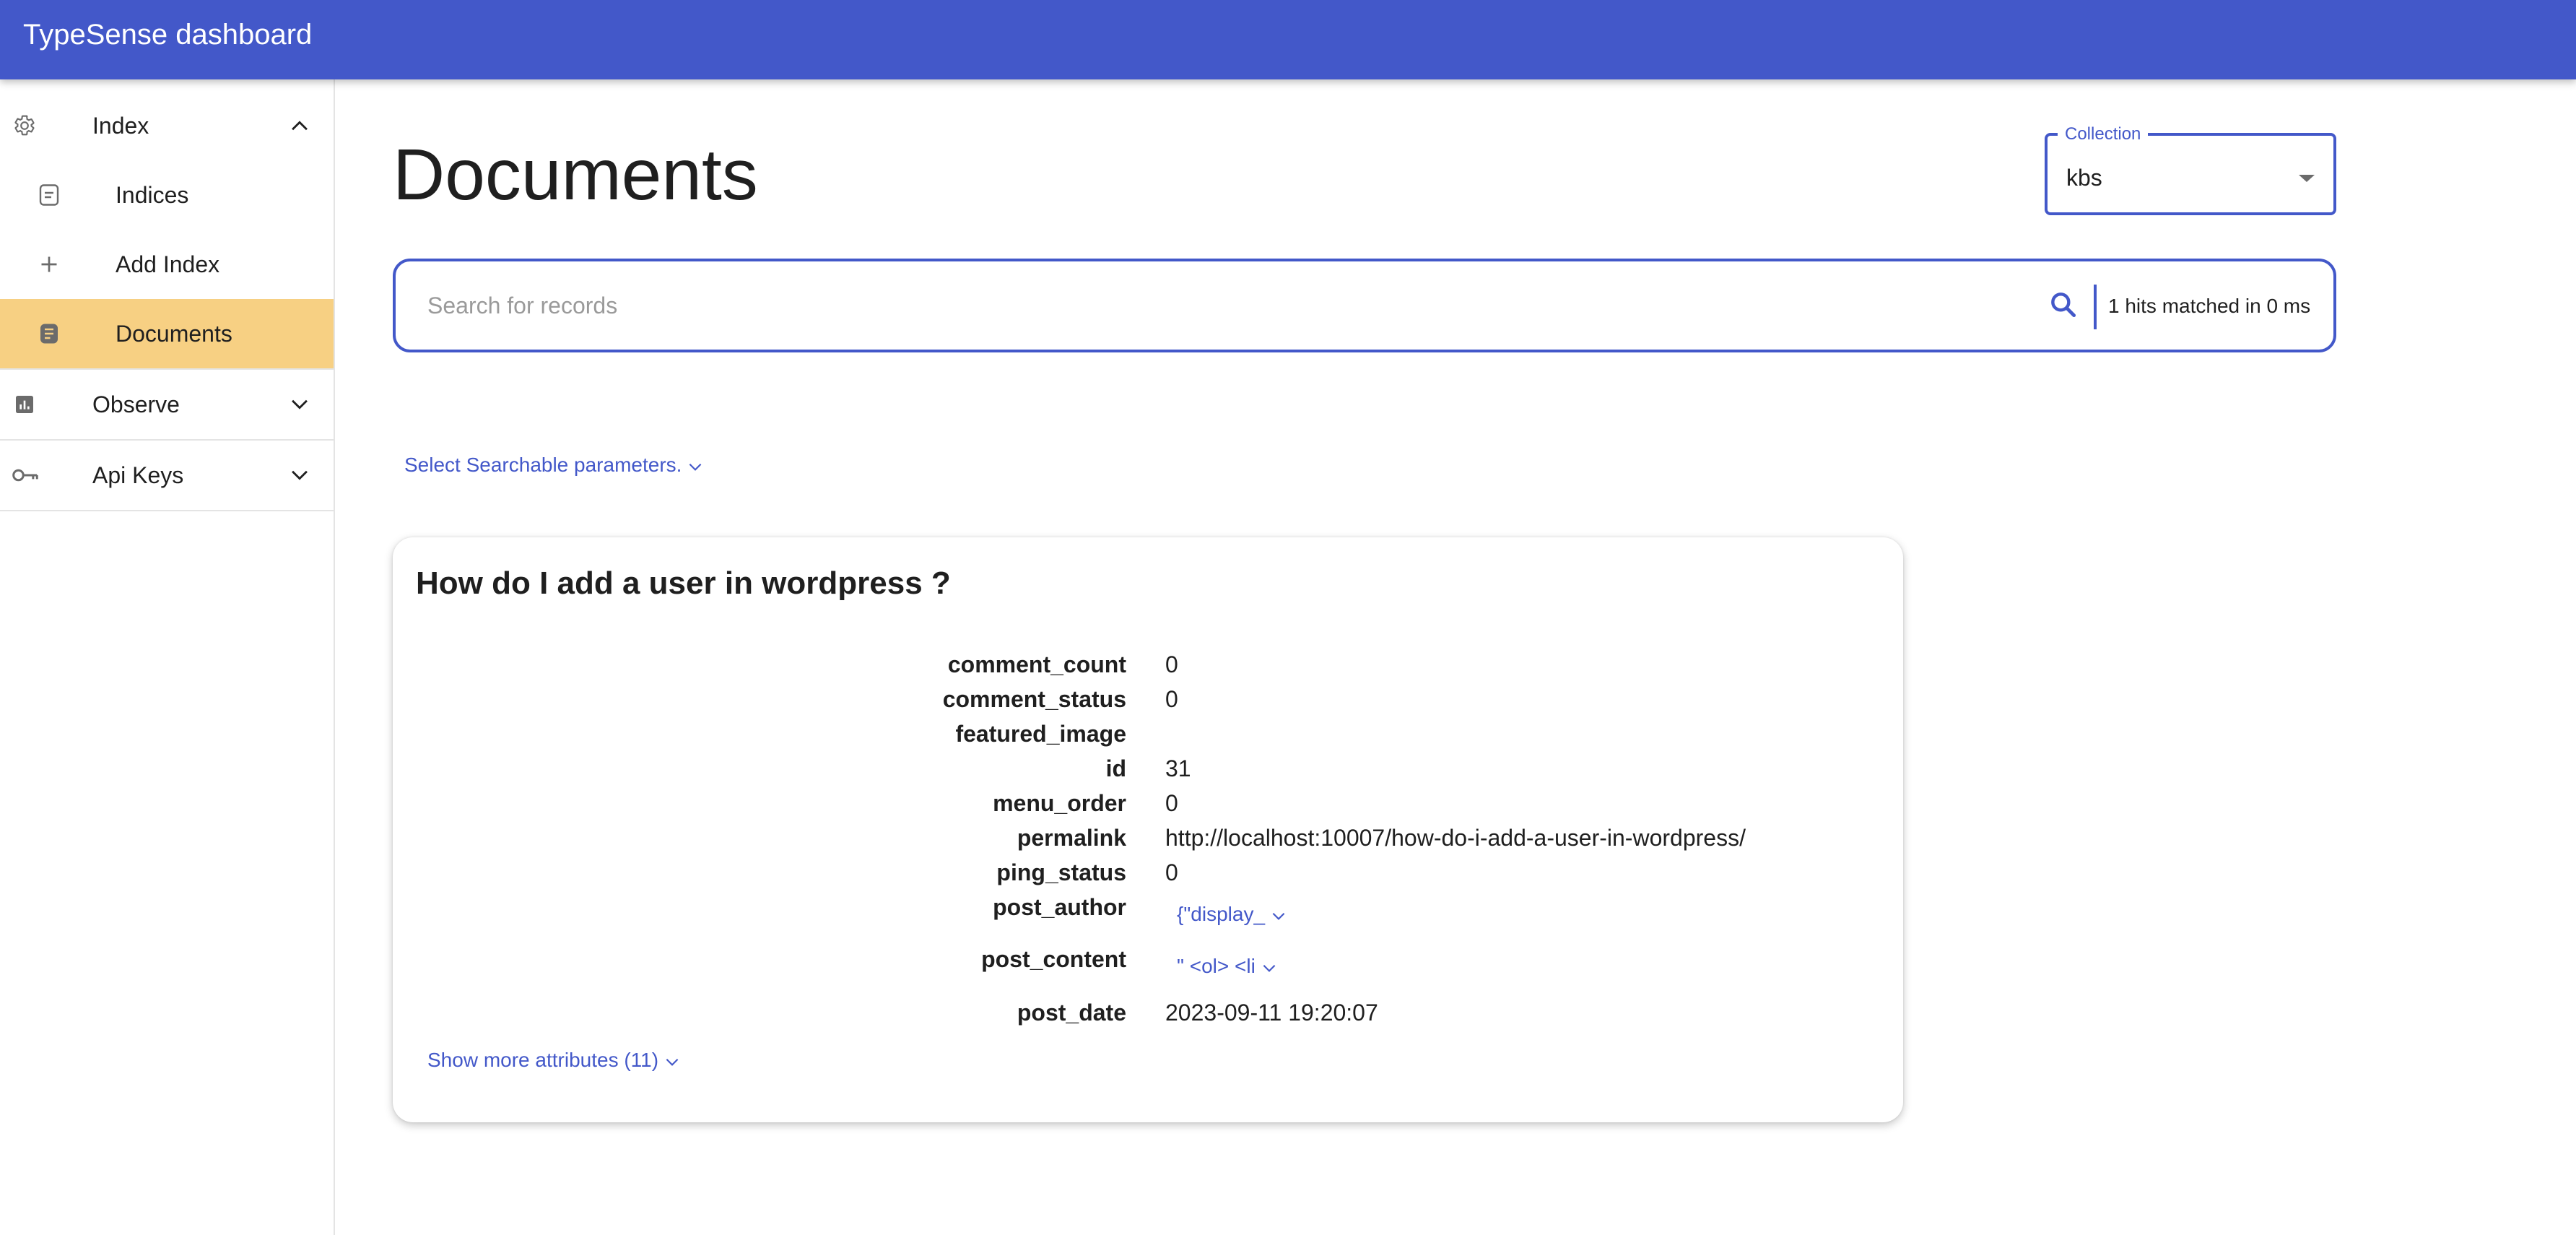 The height and width of the screenshot is (1235, 2576). What do you see at coordinates (1059, 803) in the screenshot?
I see `attribute-key: menu_order` at bounding box center [1059, 803].